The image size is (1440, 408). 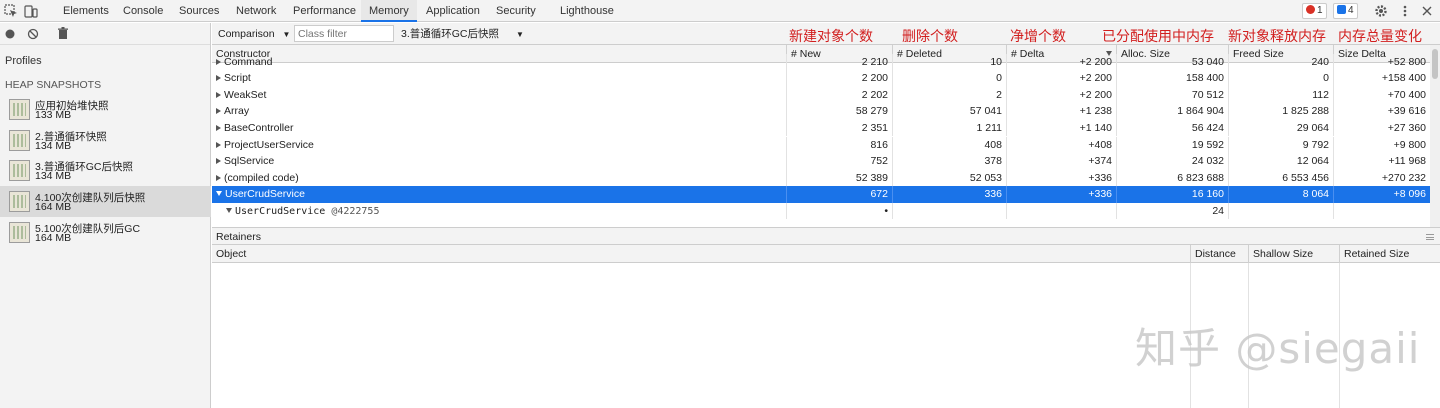 What do you see at coordinates (949, 95) in the screenshot?
I see `cell-deleted: 2` at bounding box center [949, 95].